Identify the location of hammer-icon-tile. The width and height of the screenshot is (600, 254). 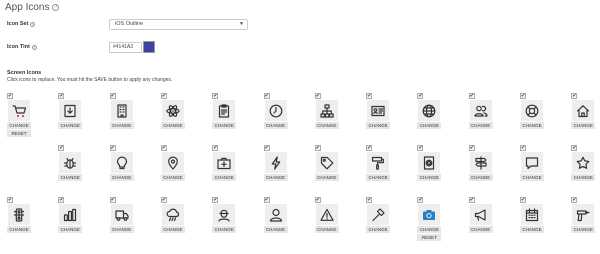
(378, 214).